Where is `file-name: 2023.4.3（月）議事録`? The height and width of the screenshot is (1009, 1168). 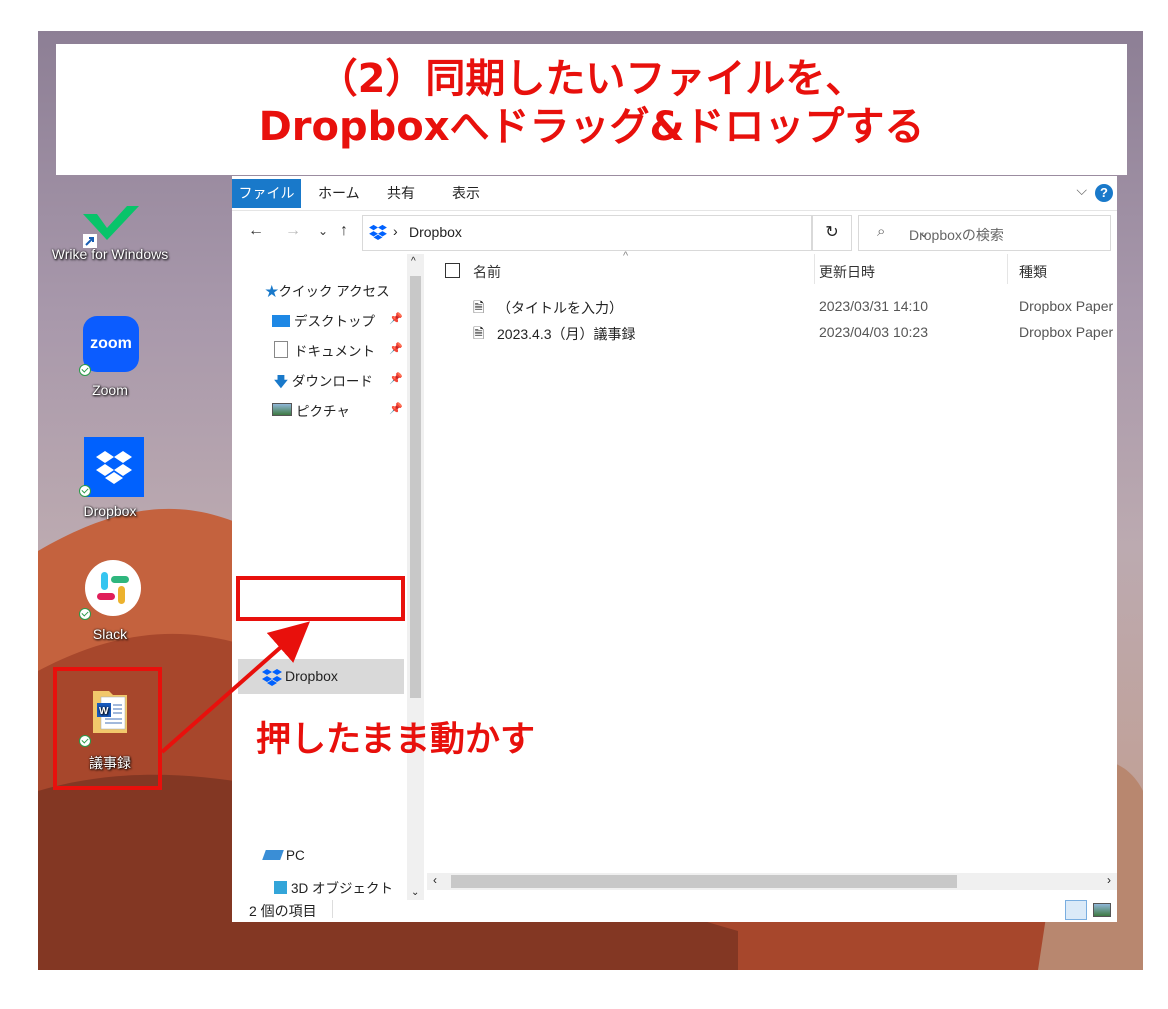
file-name: 2023.4.3（月）議事録 is located at coordinates (566, 334).